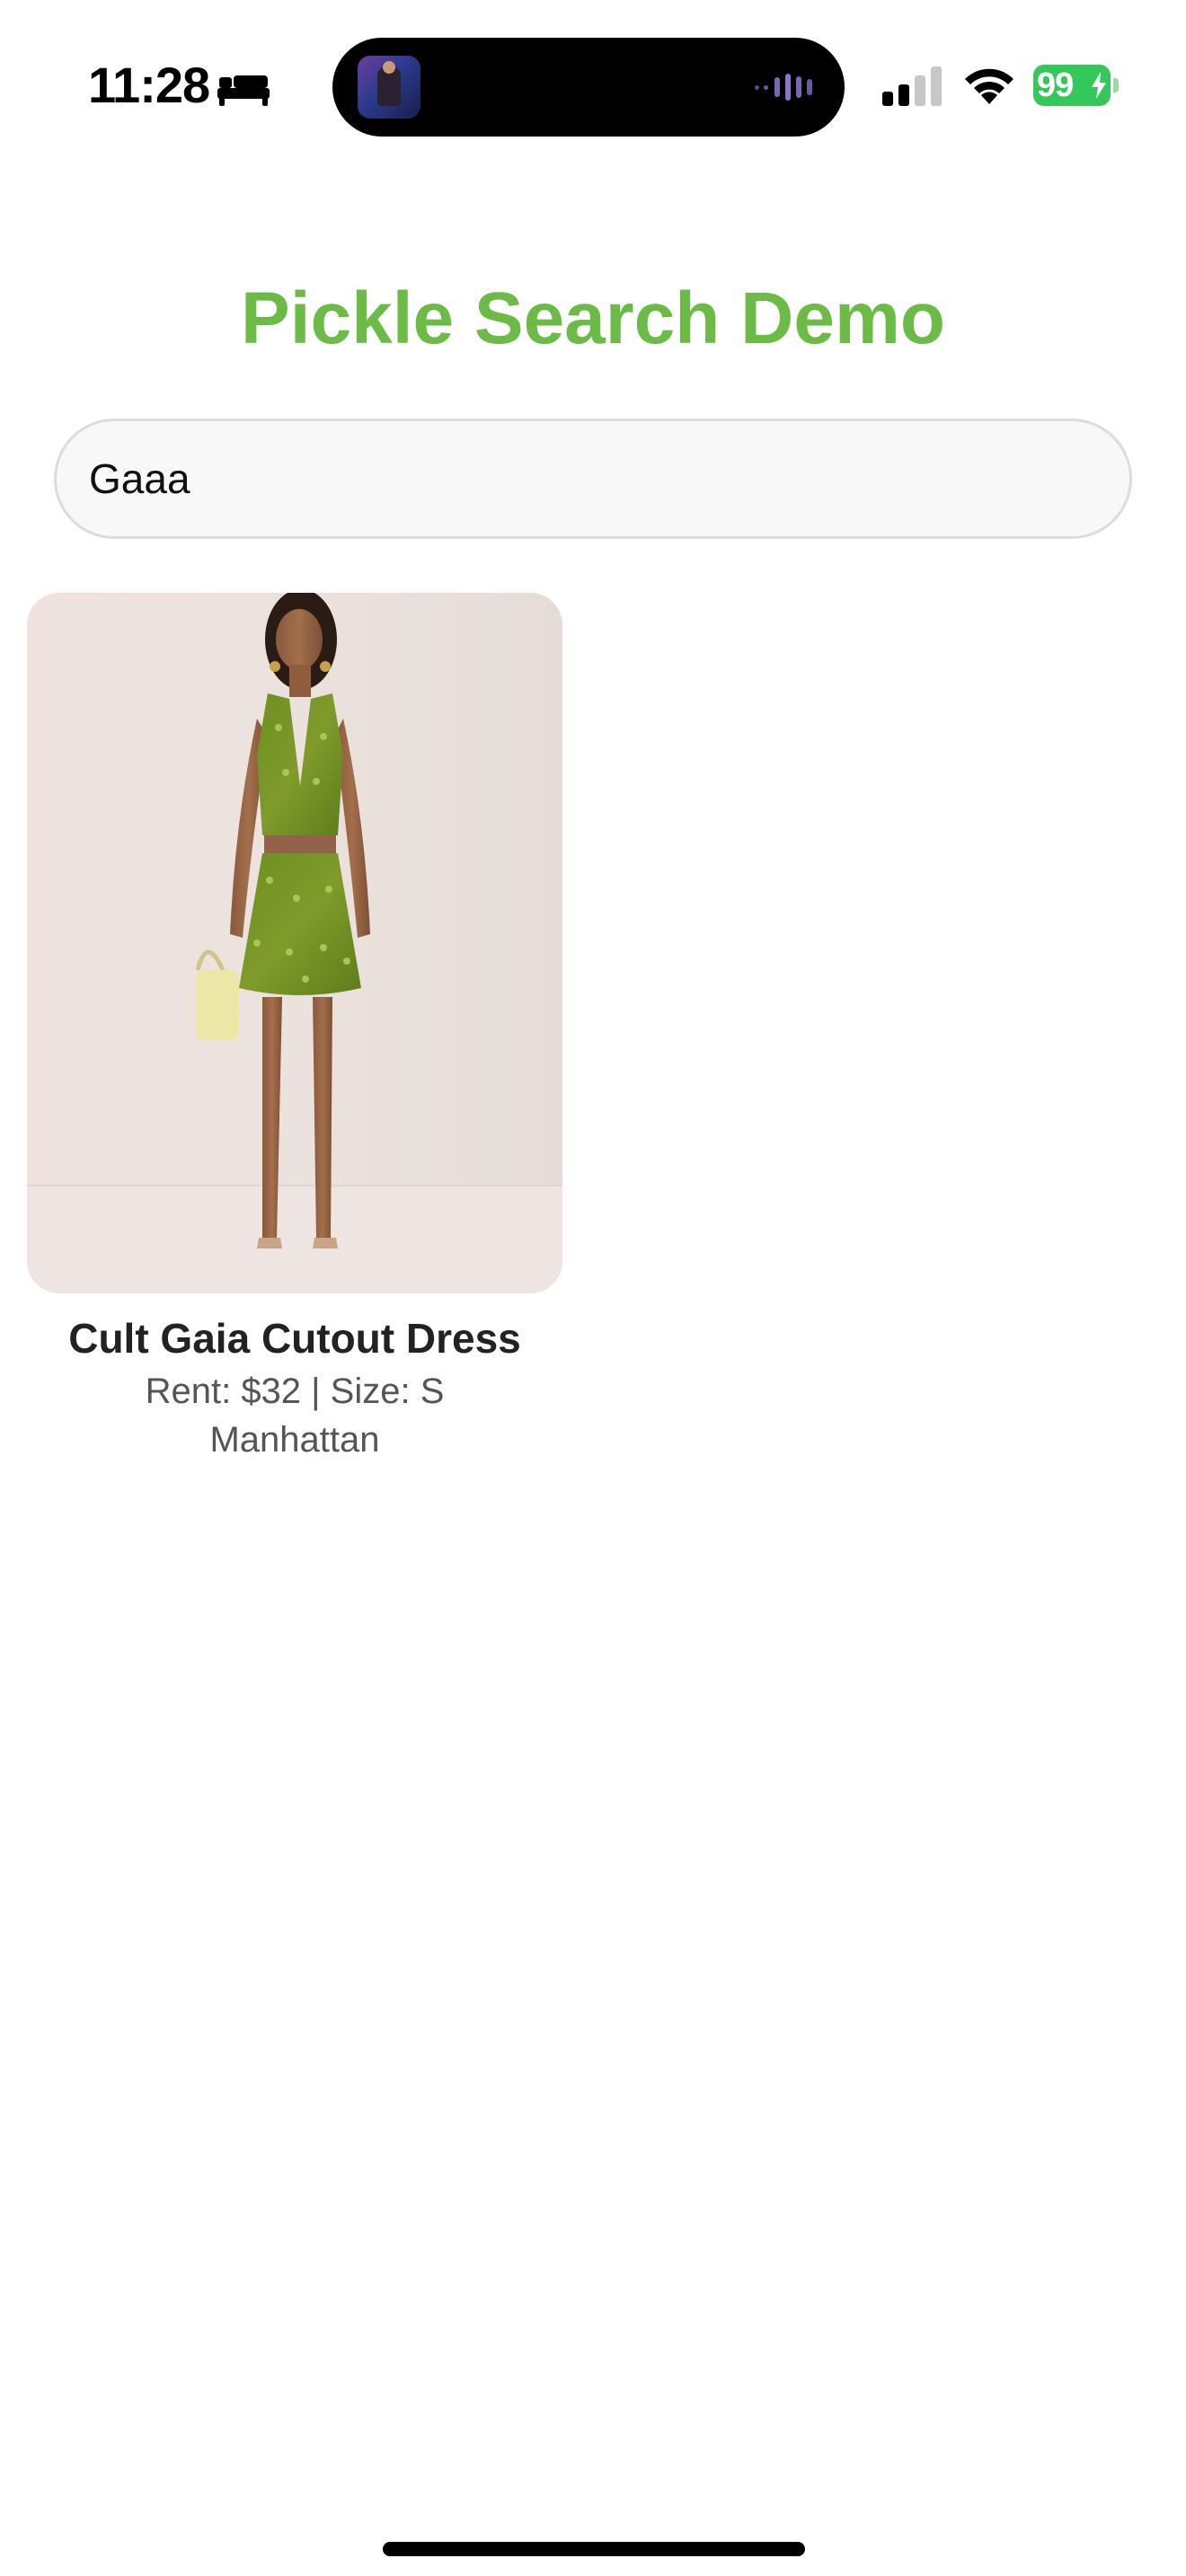  I want to click on product-image, so click(294, 943).